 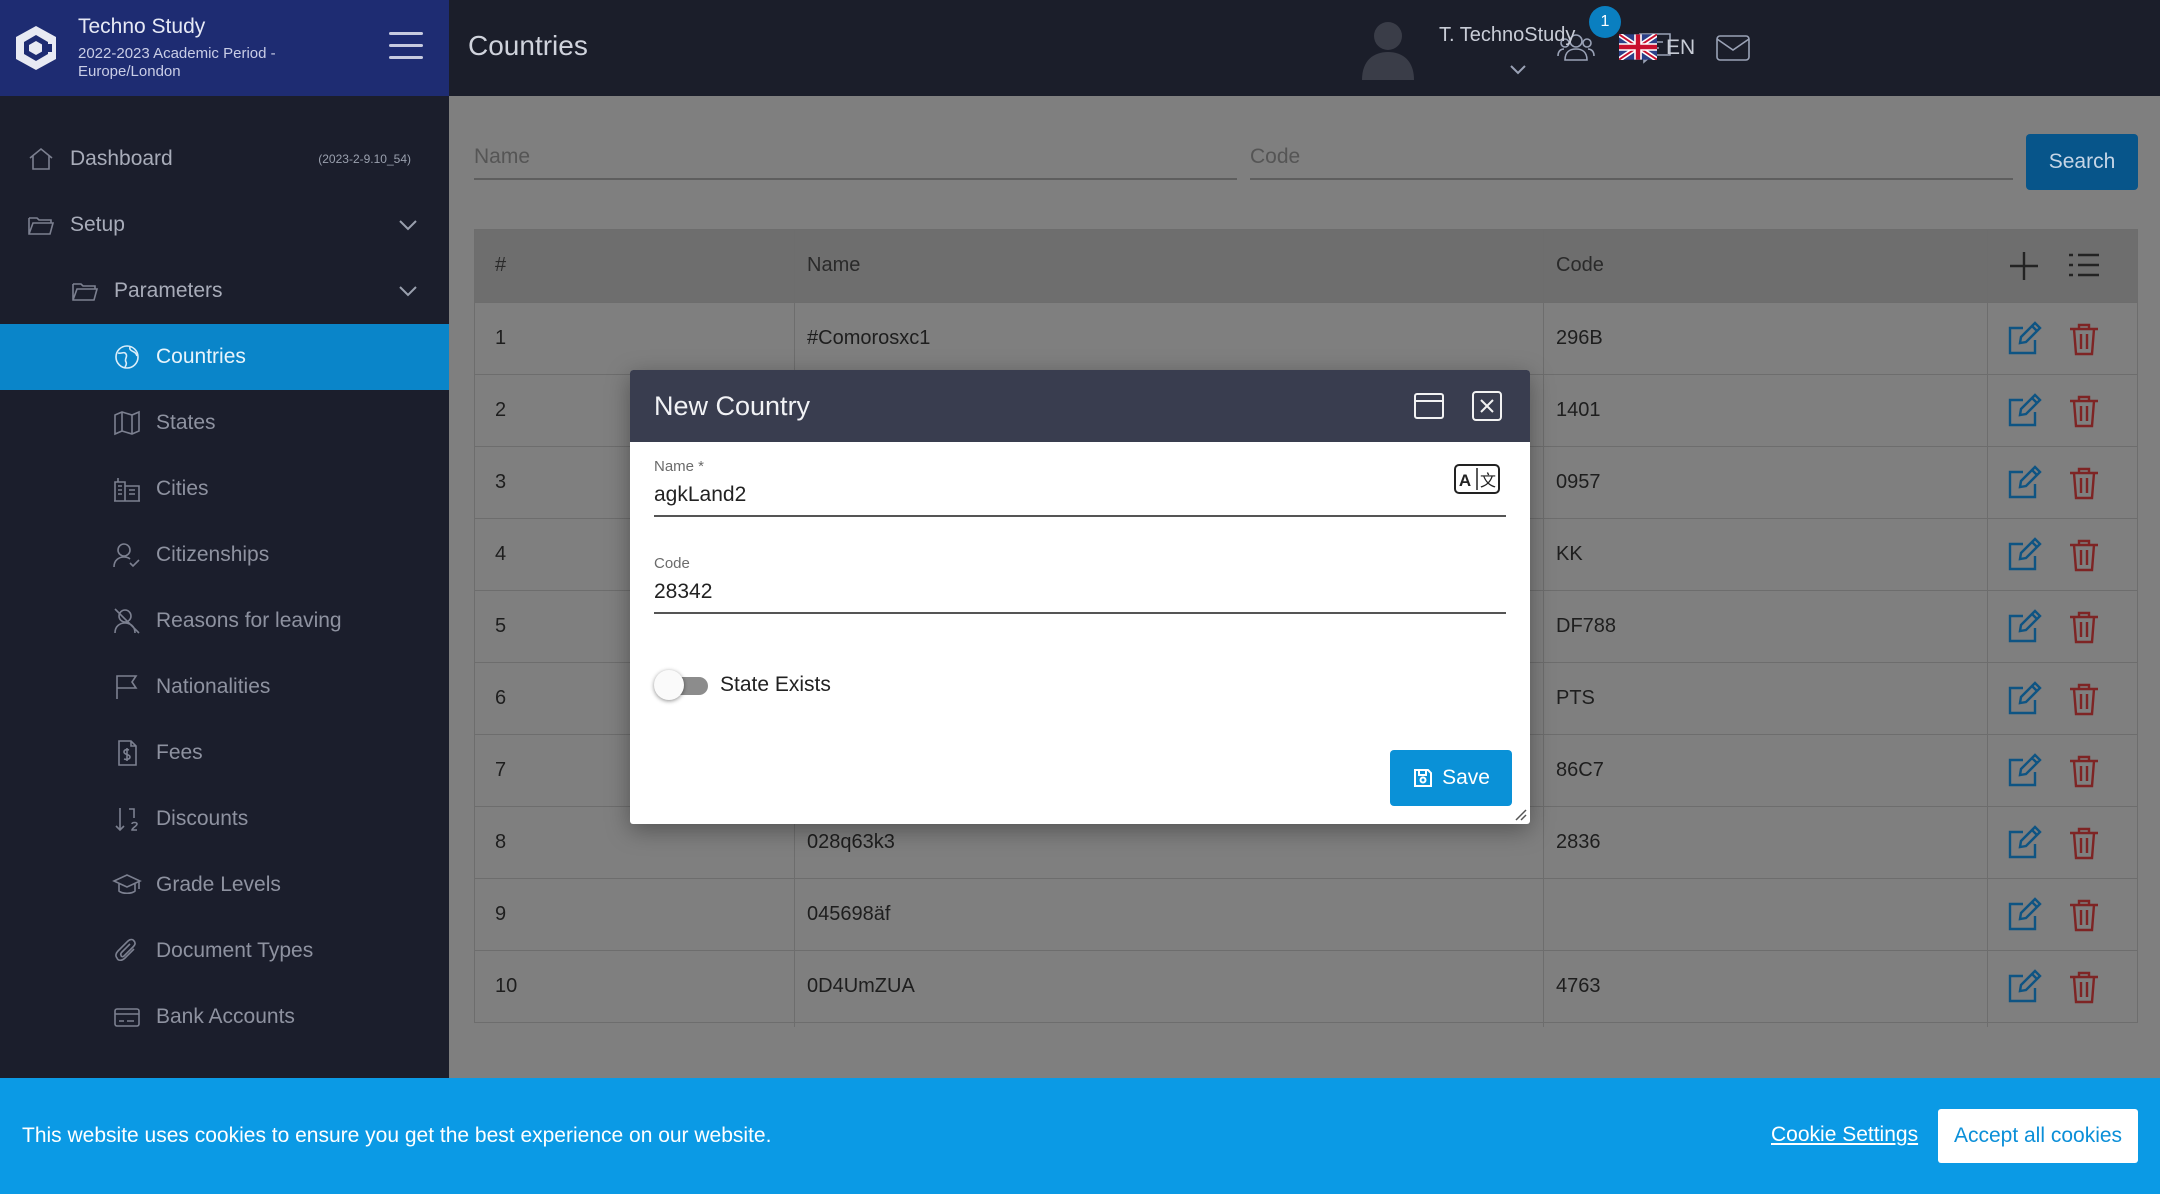 I want to click on sidebar-item-fees: Fees, so click(x=224, y=753).